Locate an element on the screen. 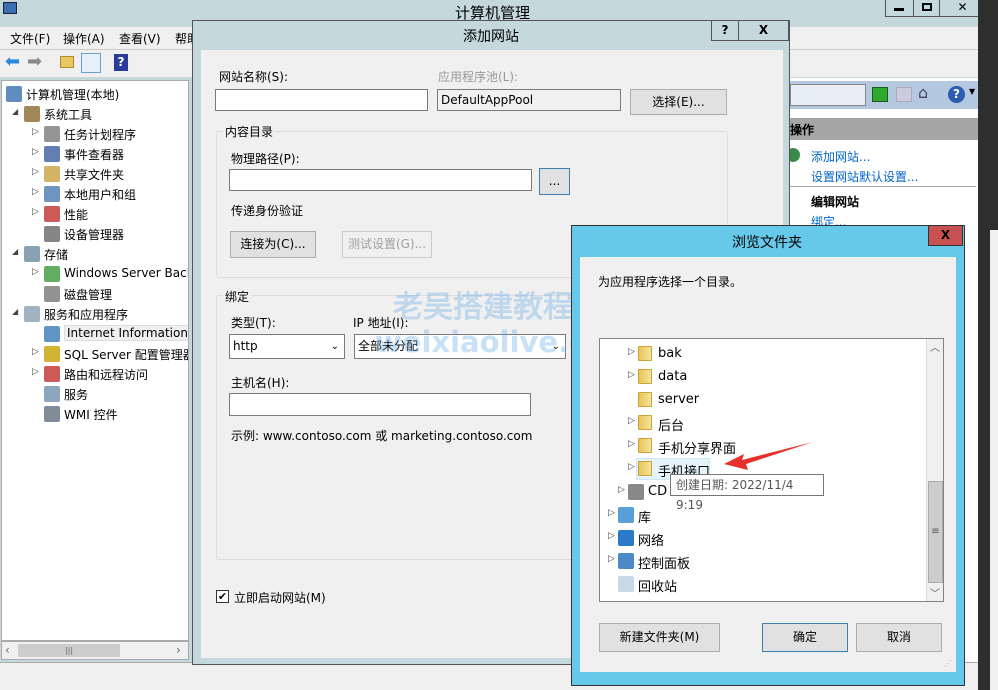 This screenshot has width=998, height=690. folder-item: ▷ 网络 is located at coordinates (763, 538).